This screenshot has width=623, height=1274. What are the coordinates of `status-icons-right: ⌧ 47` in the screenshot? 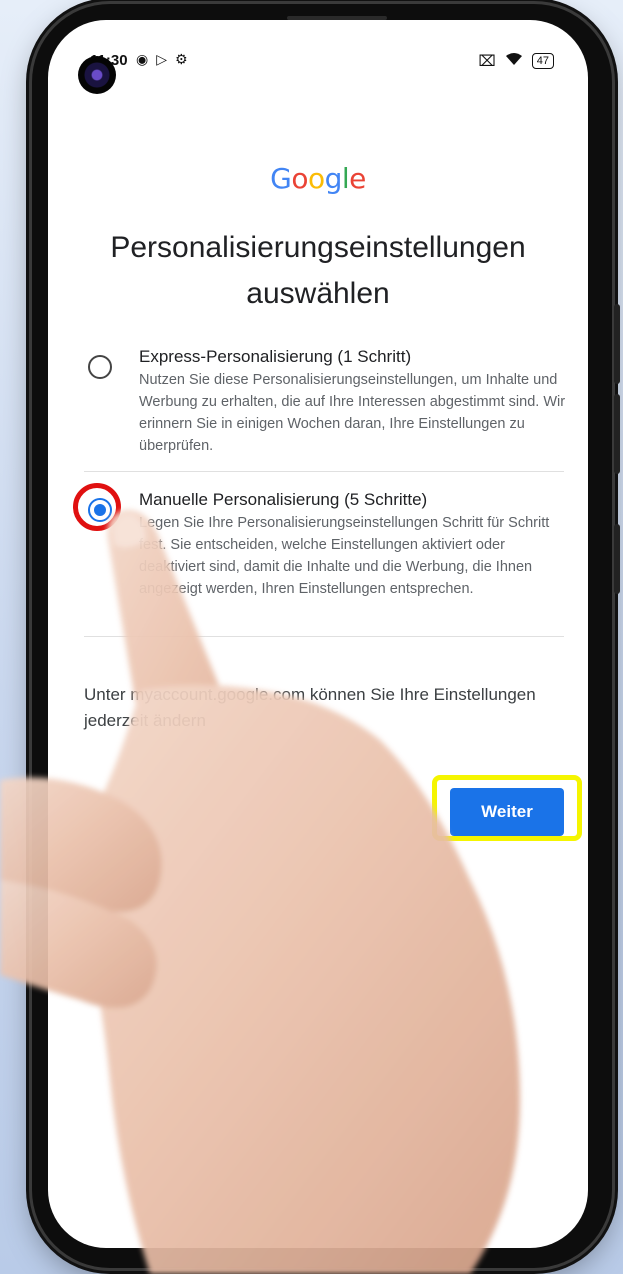 It's located at (516, 61).